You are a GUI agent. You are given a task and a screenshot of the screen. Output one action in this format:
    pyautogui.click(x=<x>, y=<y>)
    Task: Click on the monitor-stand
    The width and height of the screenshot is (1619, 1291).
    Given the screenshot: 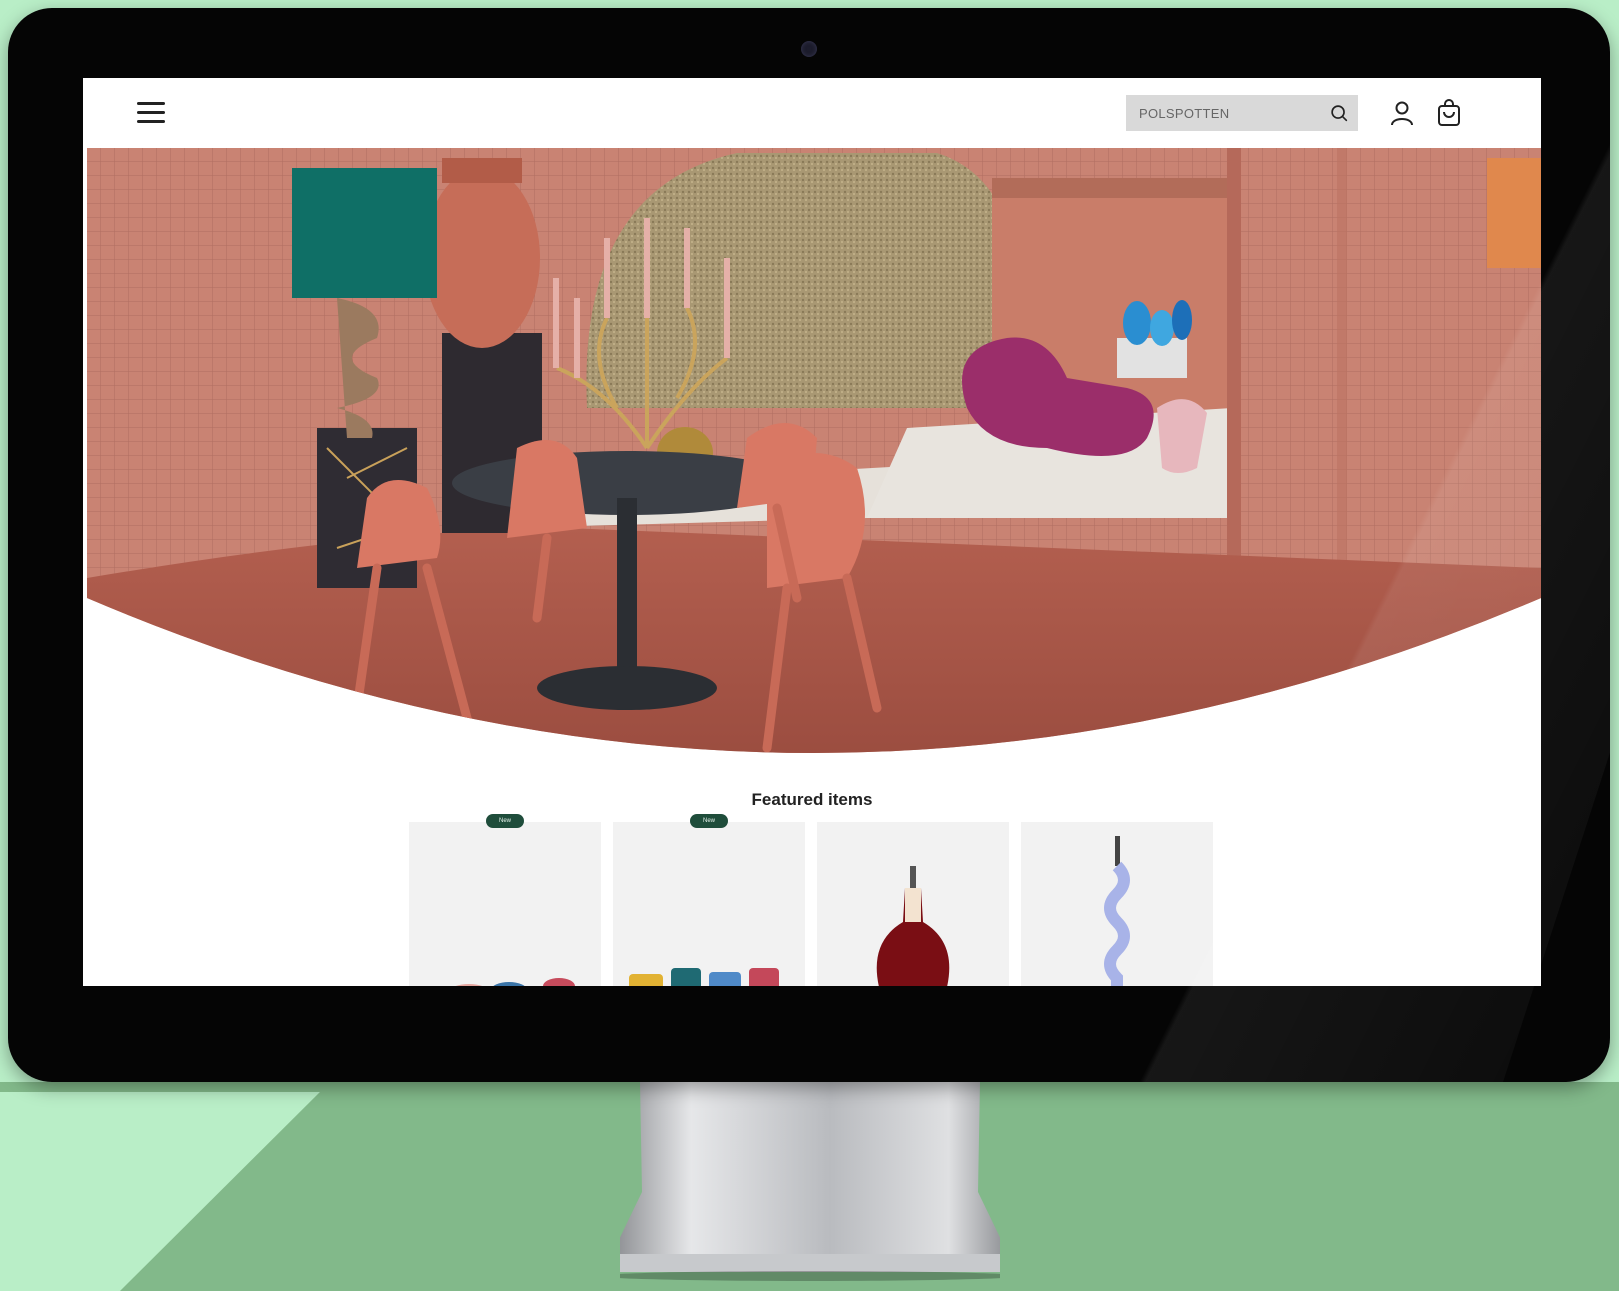 What is the action you would take?
    pyautogui.click(x=810, y=1181)
    